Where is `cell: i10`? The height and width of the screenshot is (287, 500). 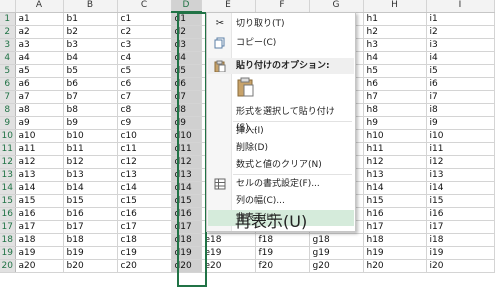
cell: i10 is located at coordinates (460, 136).